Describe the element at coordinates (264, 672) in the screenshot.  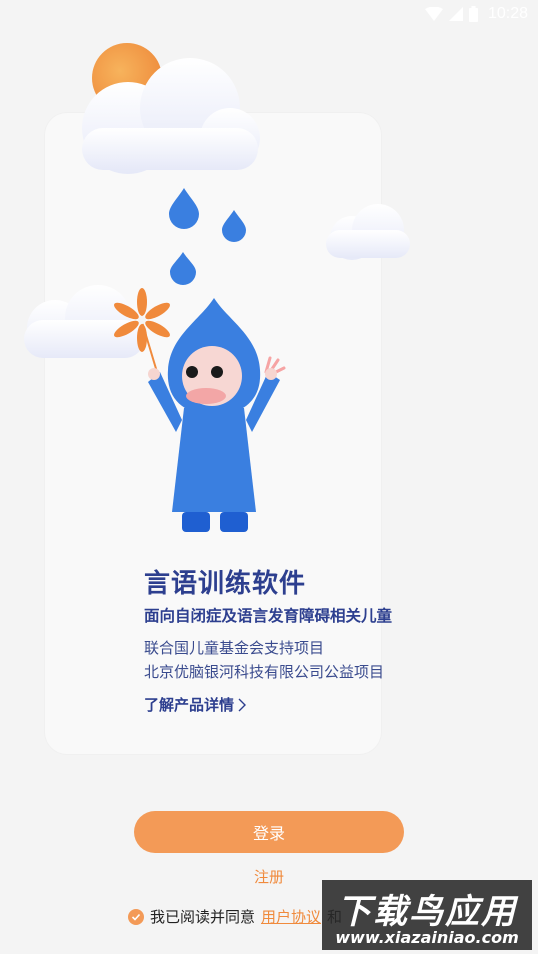
I see `support-line-company: 北京优脑银河科技有限公司公益项目` at that location.